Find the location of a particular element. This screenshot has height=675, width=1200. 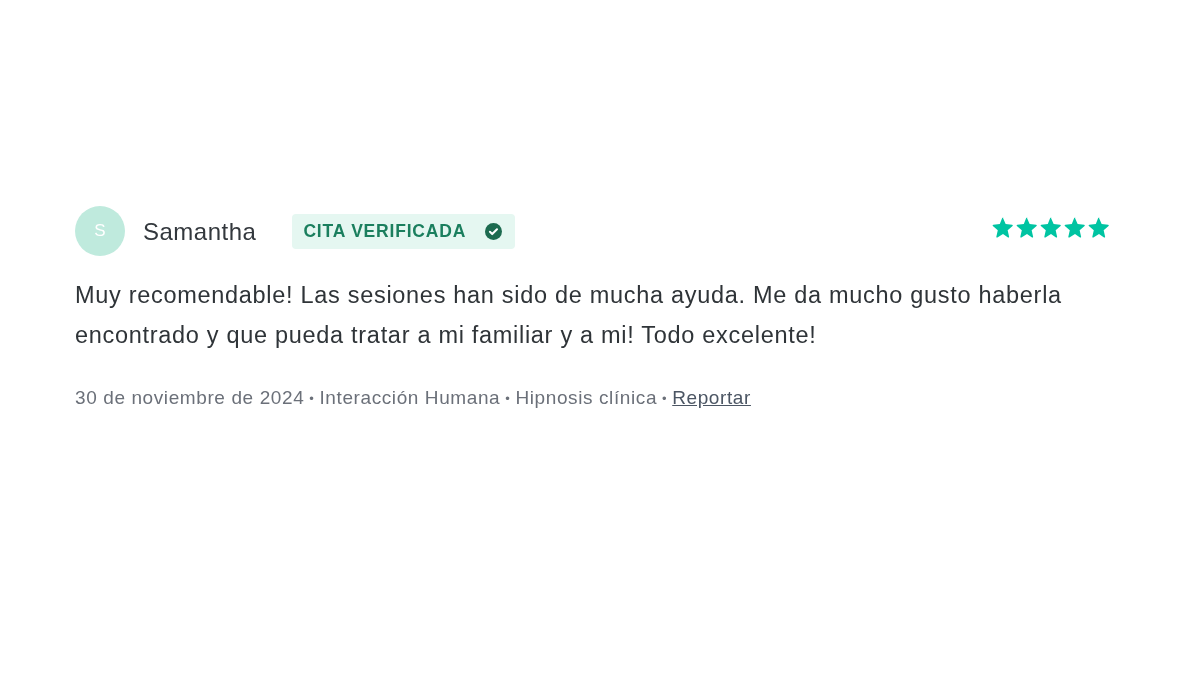

badge-label: CITA VERIFICADA is located at coordinates (385, 231).